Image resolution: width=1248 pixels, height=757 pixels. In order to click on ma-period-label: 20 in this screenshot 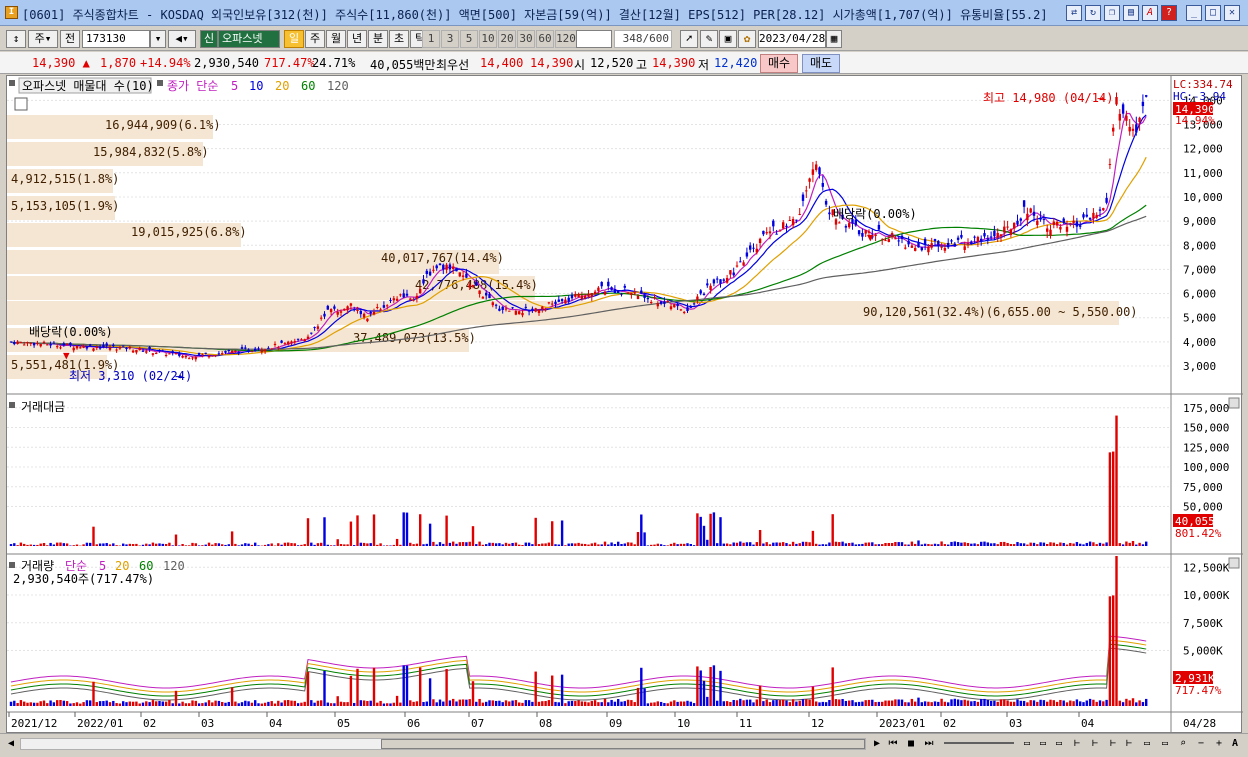, I will do `click(282, 86)`.